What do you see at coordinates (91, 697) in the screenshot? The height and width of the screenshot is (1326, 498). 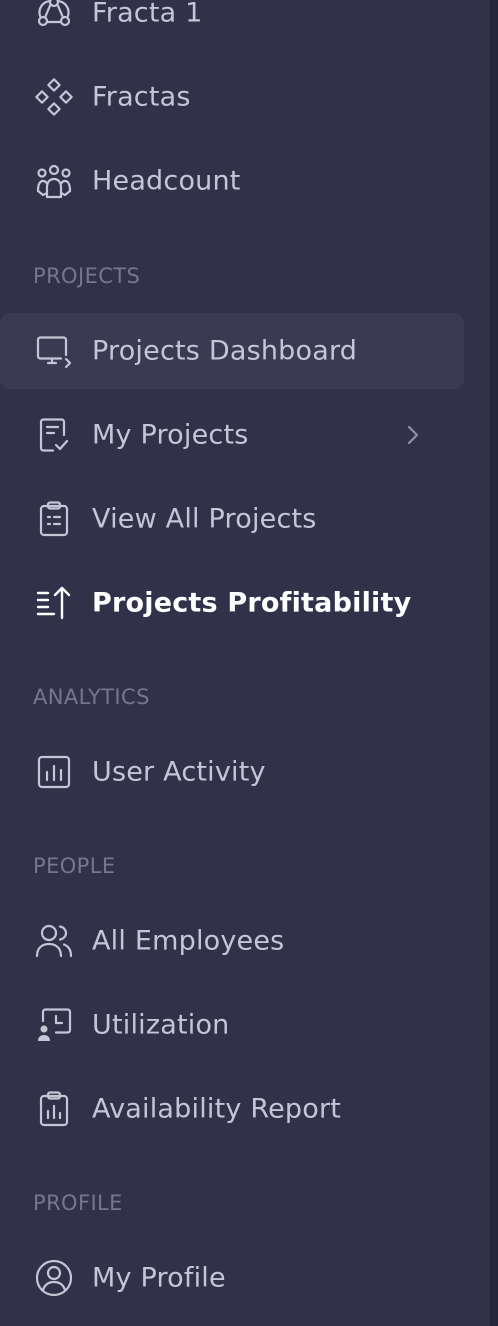 I see `section-header-analytics: ANALYTICS` at bounding box center [91, 697].